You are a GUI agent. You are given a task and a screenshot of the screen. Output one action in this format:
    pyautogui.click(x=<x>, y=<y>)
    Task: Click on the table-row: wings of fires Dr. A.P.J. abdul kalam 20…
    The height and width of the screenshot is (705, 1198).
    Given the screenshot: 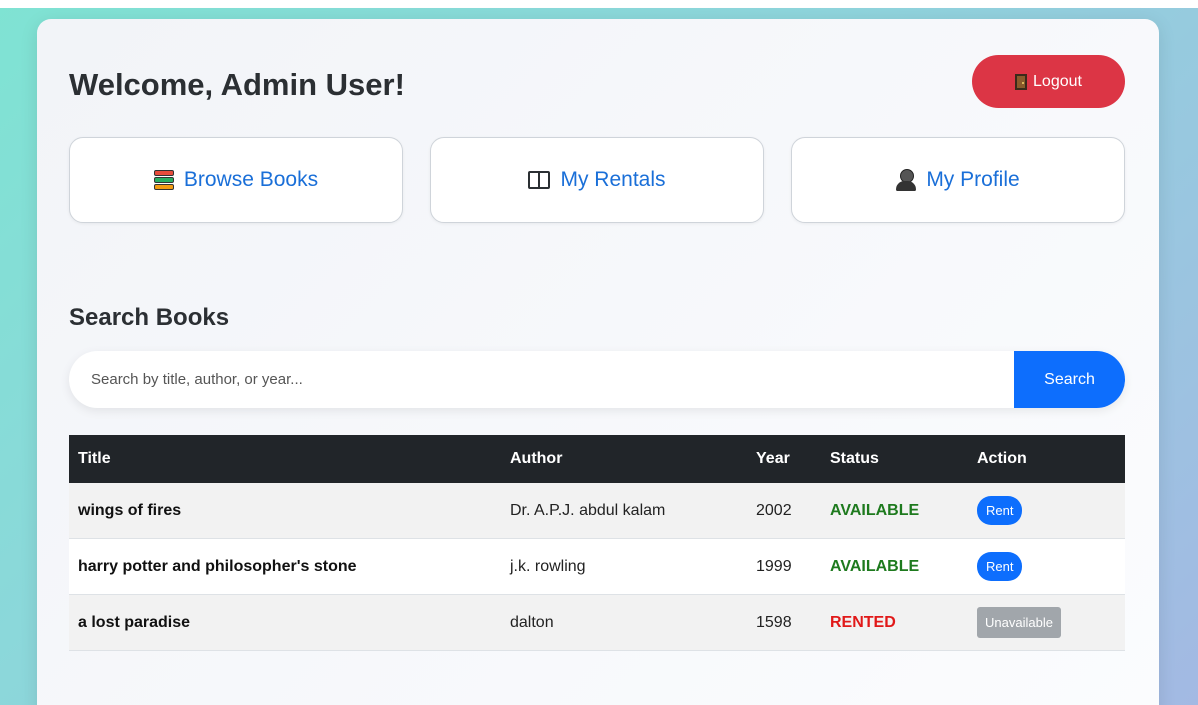 What is the action you would take?
    pyautogui.click(x=597, y=511)
    